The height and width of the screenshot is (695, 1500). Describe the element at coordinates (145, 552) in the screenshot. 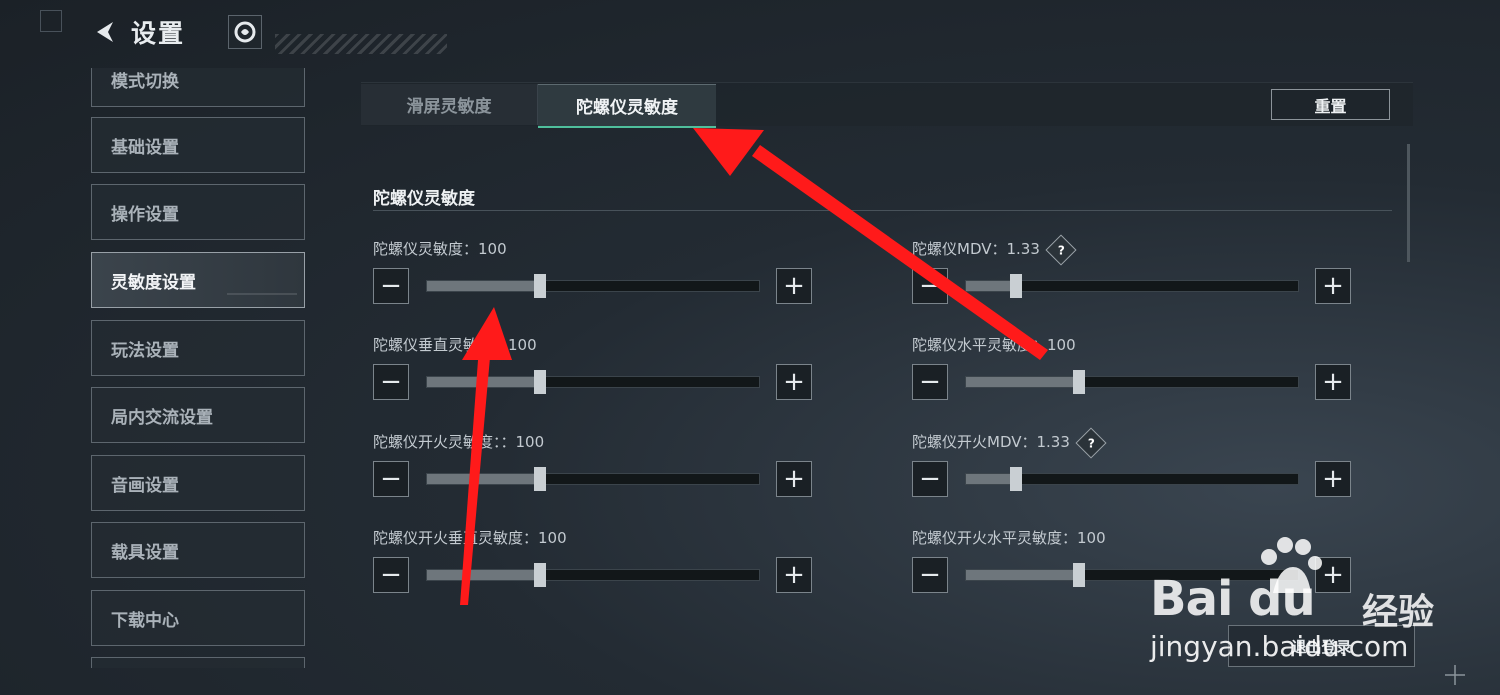

I see `sidebar-item-label: 载具设置` at that location.